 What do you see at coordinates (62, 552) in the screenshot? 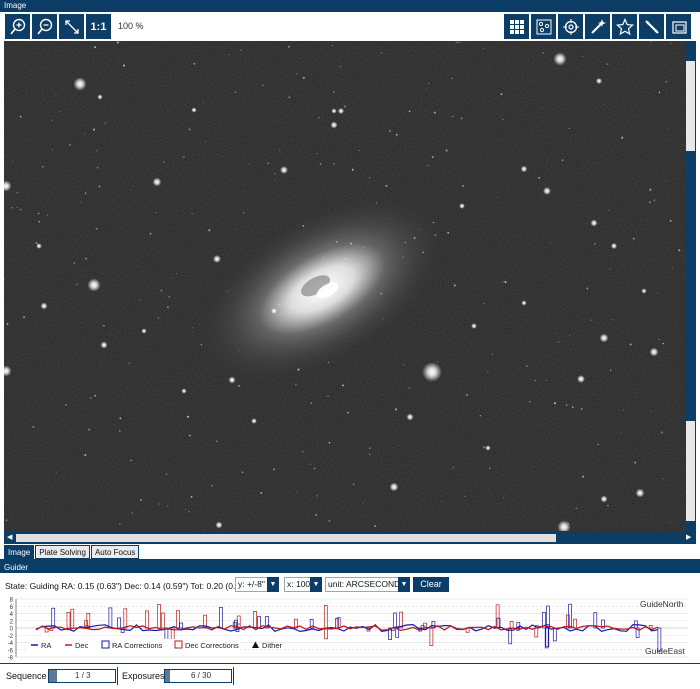
I see `tab-plate-solving: Plate Solving` at bounding box center [62, 552].